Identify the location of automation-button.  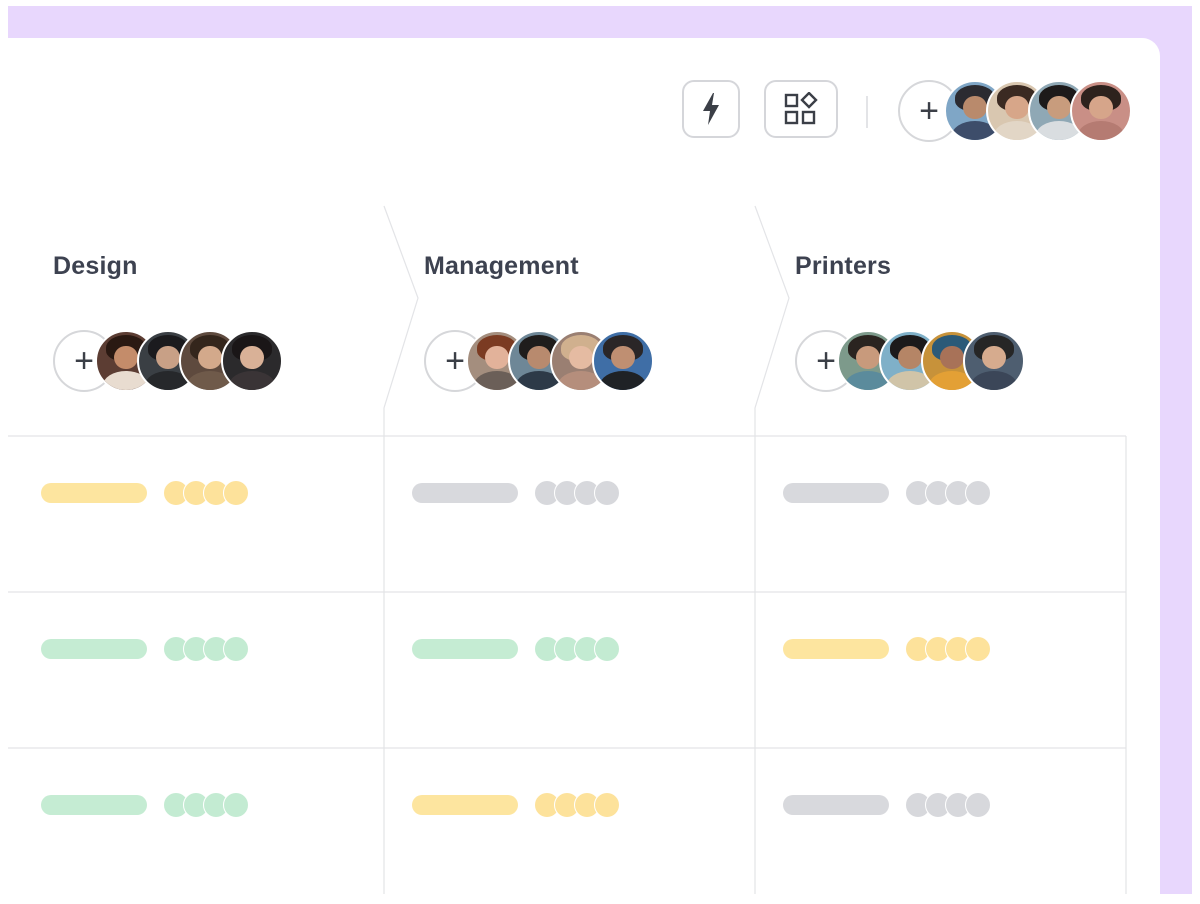
(711, 109).